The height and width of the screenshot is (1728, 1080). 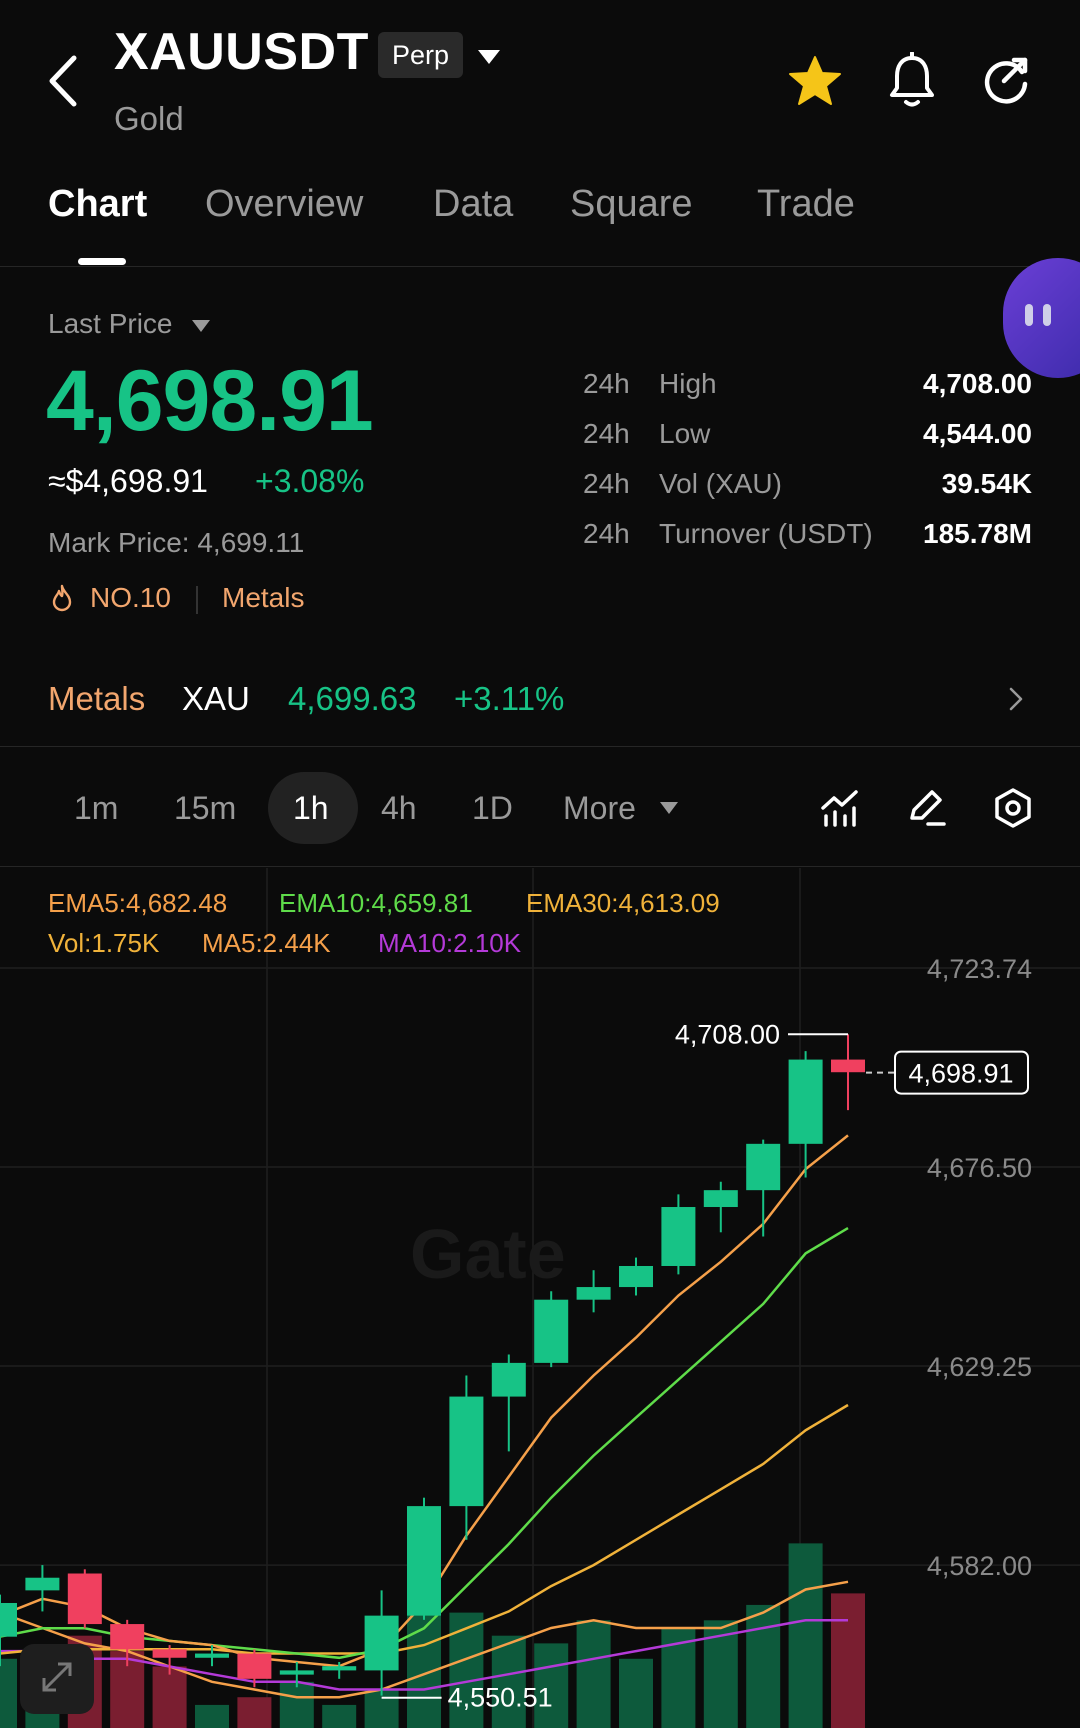 I want to click on ema30-legend: EMA30:4,613.09, so click(x=623, y=903).